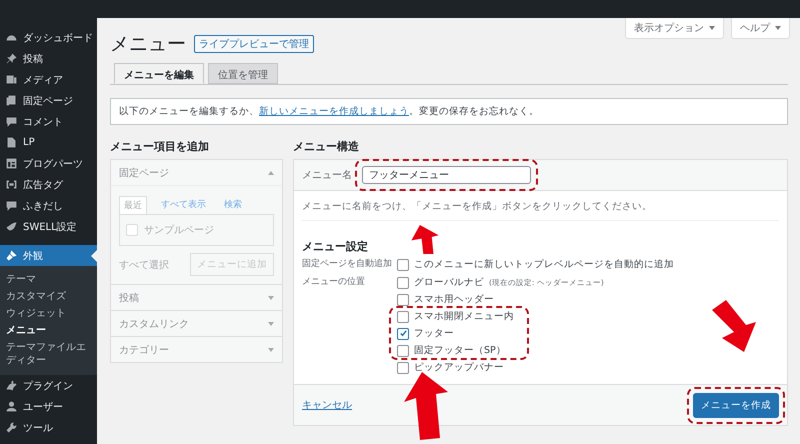  What do you see at coordinates (48, 121) in the screenshot?
I see `sidebar-item: コメント` at bounding box center [48, 121].